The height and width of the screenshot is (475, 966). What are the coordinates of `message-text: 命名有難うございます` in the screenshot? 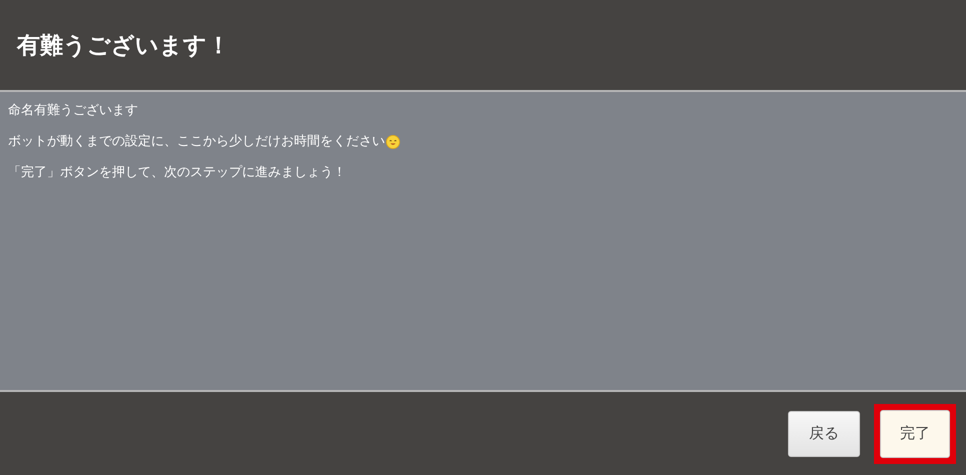 It's located at (73, 110).